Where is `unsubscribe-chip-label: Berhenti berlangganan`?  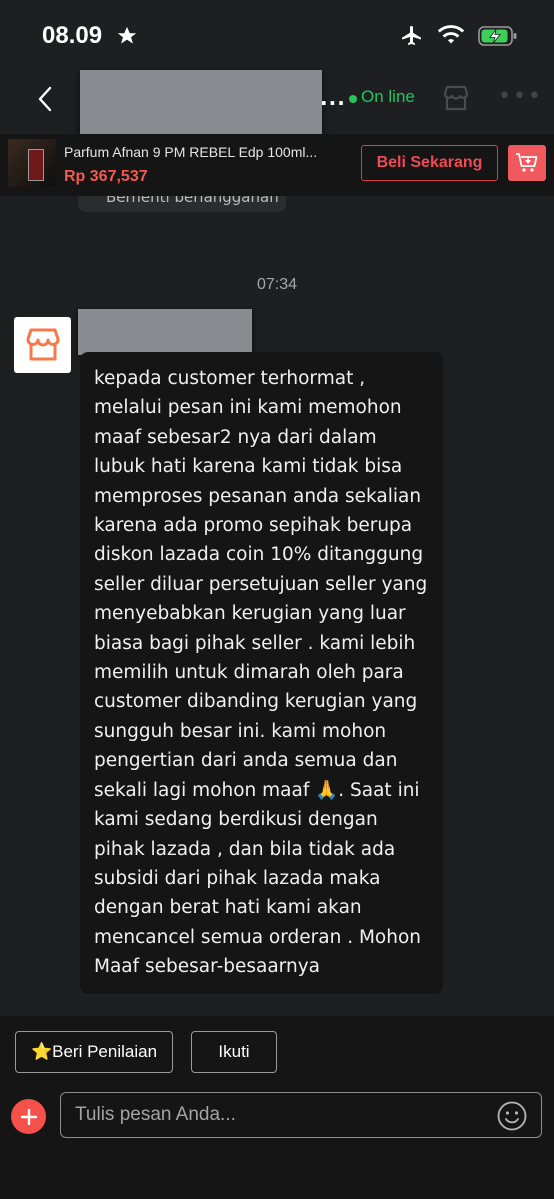
unsubscribe-chip-label: Berhenti berlangganan is located at coordinates (192, 201).